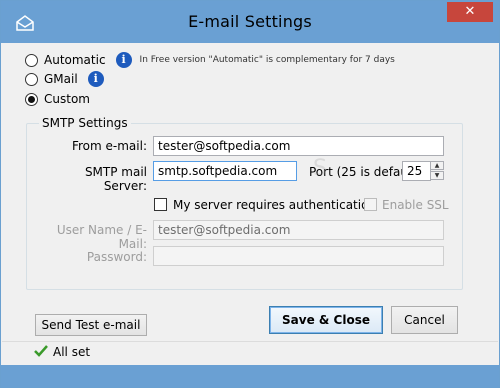  I want to click on window-bottom-border, so click(250, 376).